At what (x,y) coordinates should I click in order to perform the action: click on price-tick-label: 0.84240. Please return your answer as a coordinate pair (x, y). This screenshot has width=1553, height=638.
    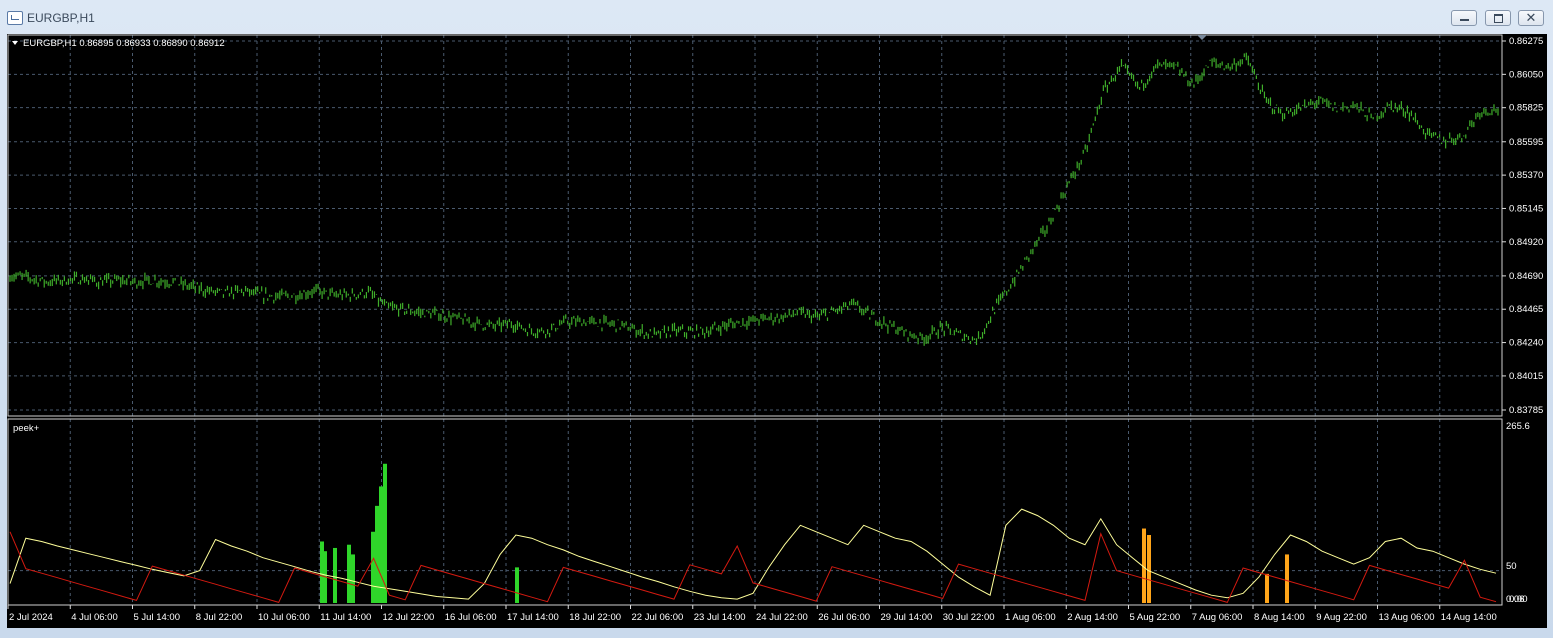
    Looking at the image, I should click on (1526, 343).